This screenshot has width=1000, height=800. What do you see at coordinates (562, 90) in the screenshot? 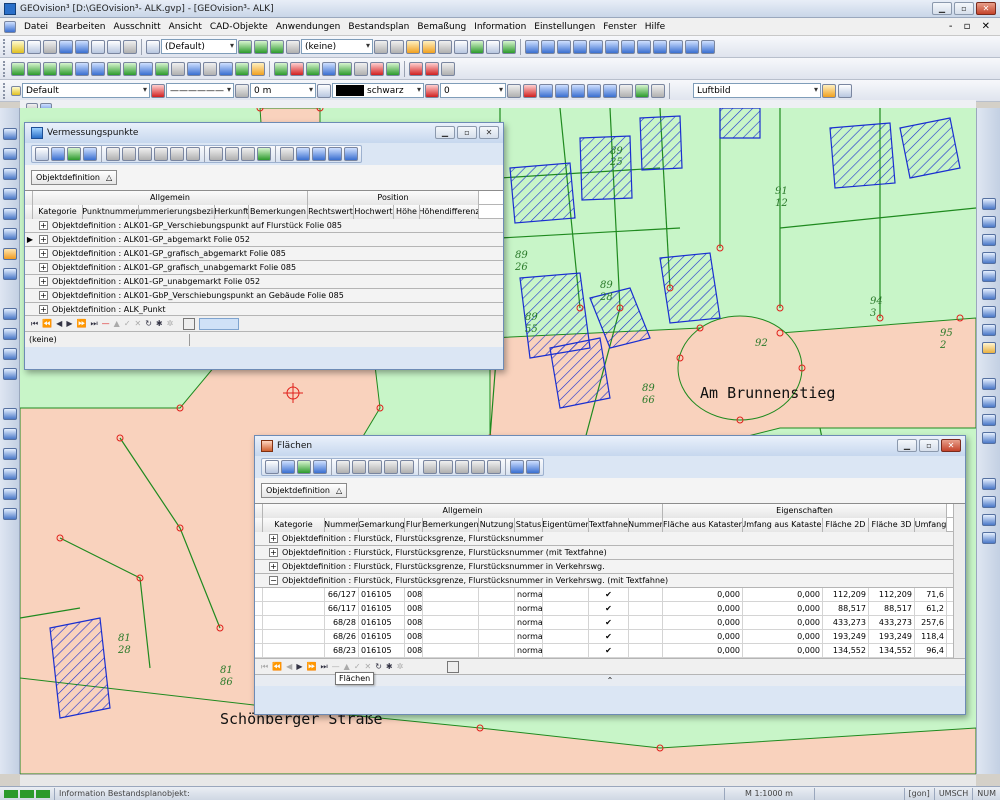
I see `hatch-style-3-icon` at bounding box center [562, 90].